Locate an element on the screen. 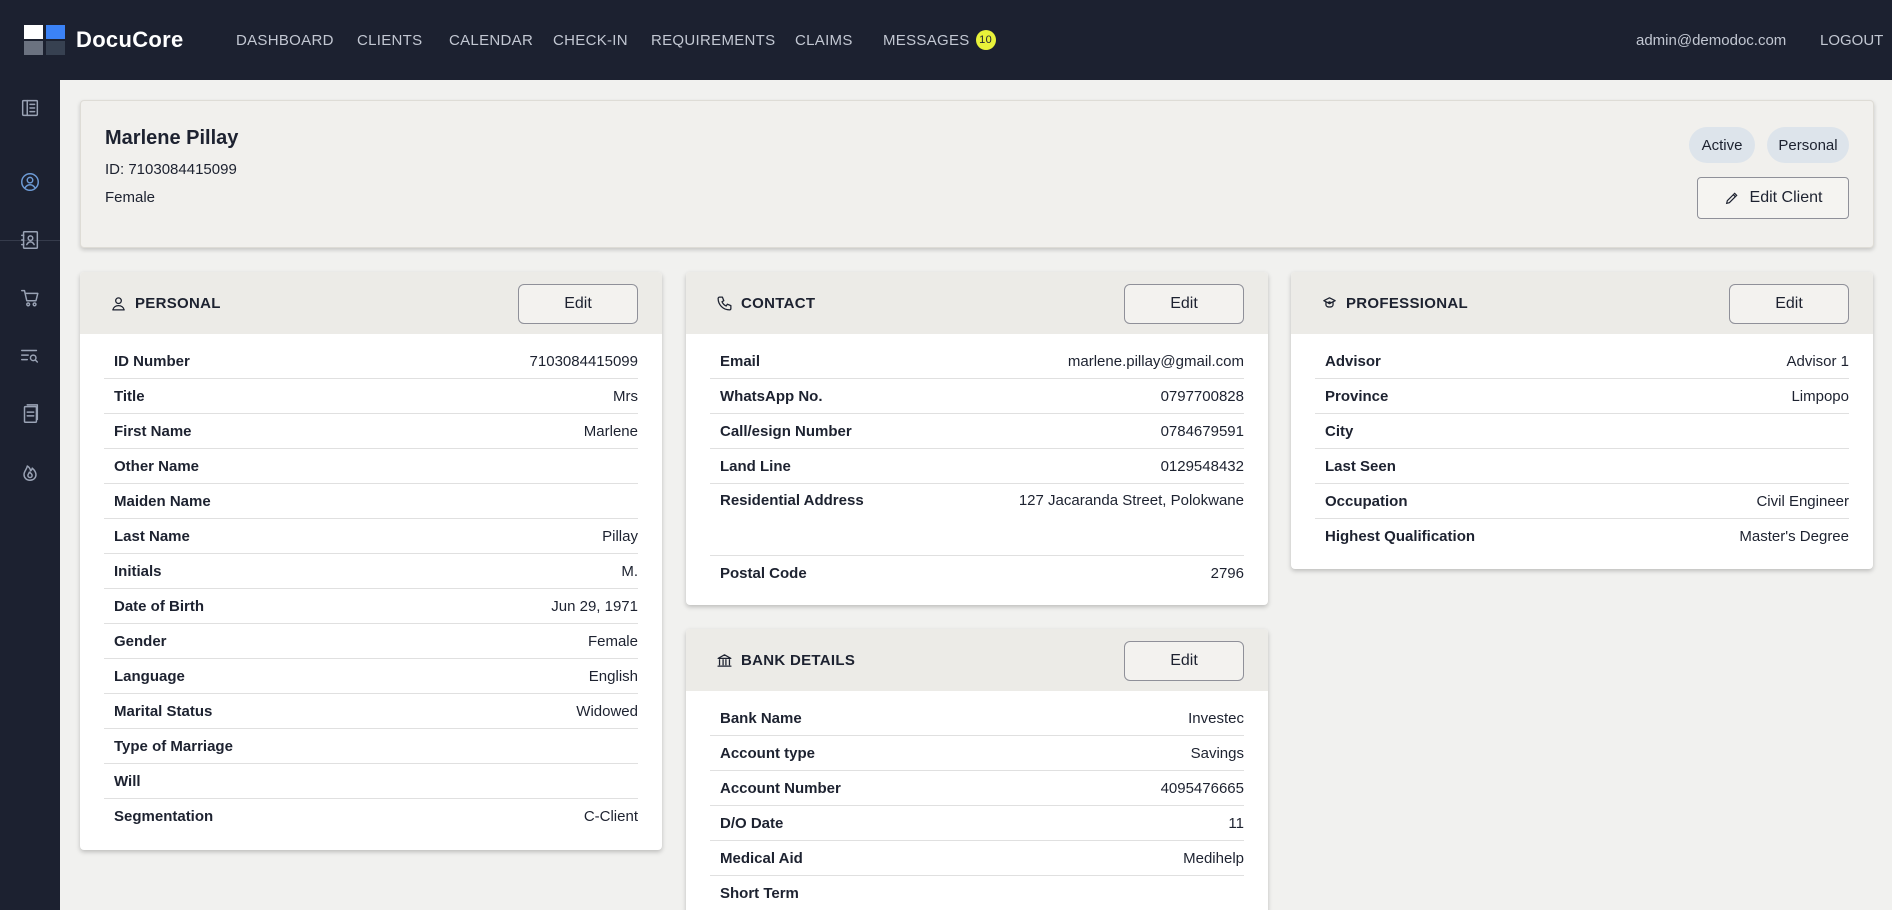 The height and width of the screenshot is (910, 1892). row-label: Segmentation is located at coordinates (164, 816).